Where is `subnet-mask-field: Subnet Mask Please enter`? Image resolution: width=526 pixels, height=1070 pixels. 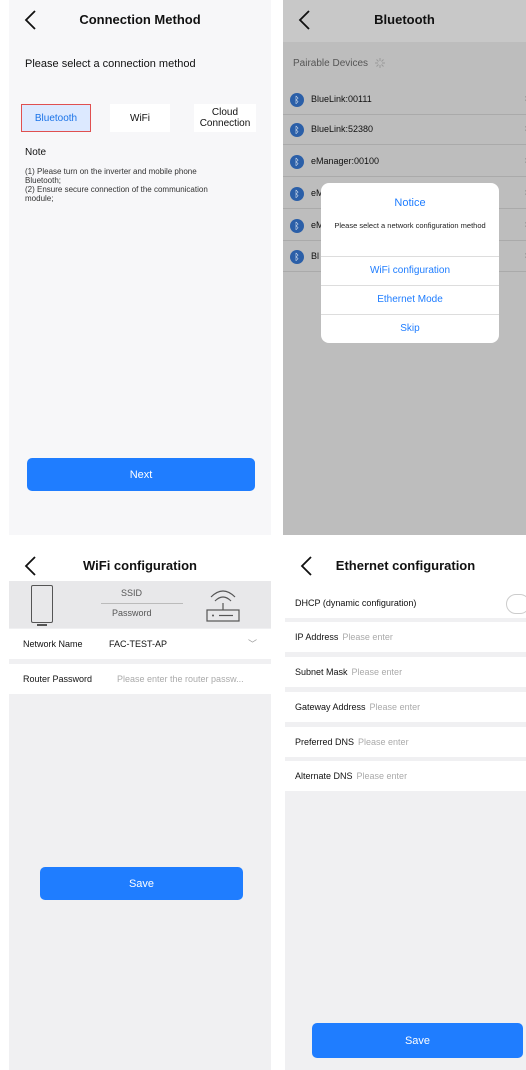 subnet-mask-field: Subnet Mask Please enter is located at coordinates (348, 672).